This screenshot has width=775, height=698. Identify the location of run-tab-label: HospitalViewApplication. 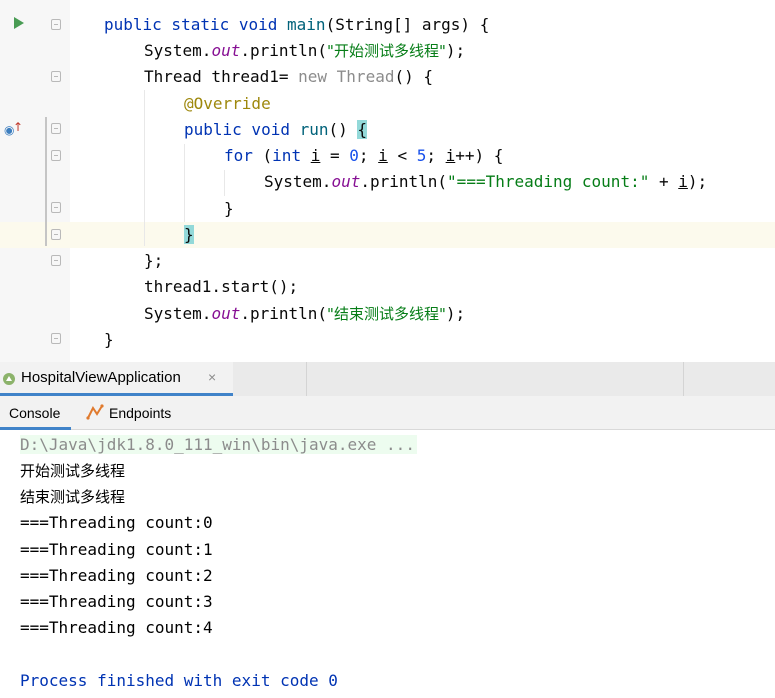
(101, 377).